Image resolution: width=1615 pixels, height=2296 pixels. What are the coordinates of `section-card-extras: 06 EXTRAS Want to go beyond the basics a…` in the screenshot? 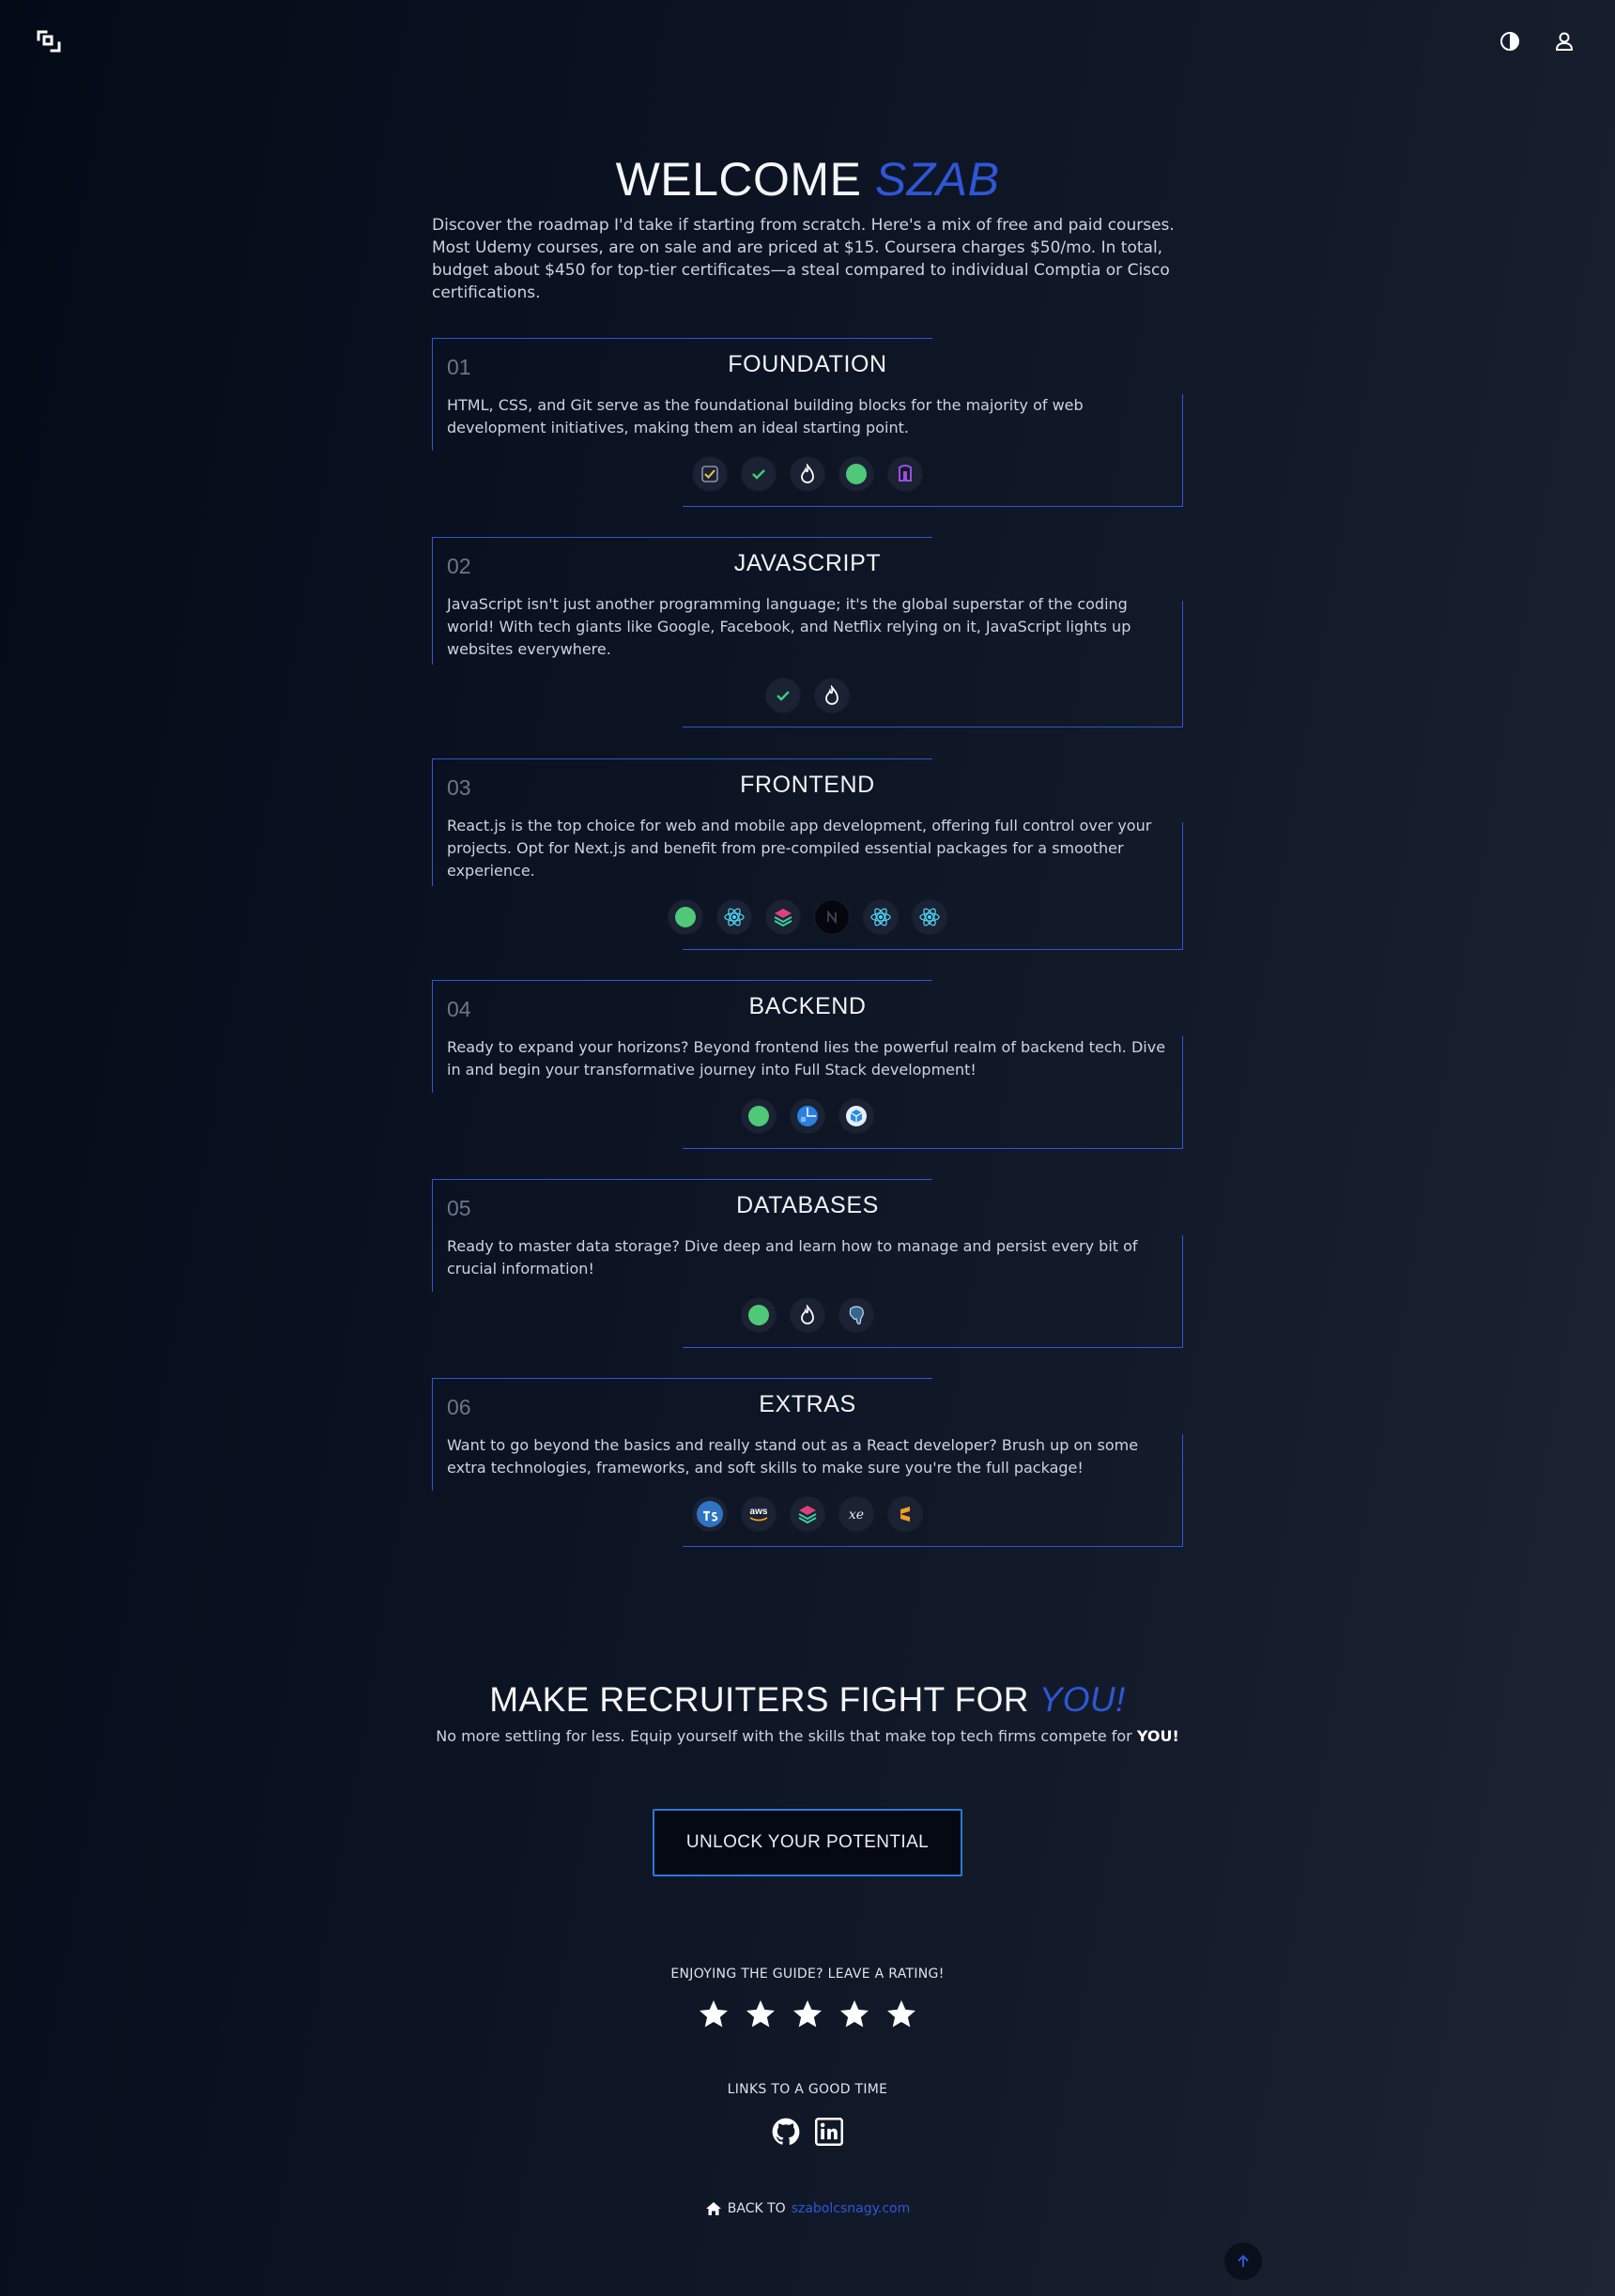 It's located at (808, 1462).